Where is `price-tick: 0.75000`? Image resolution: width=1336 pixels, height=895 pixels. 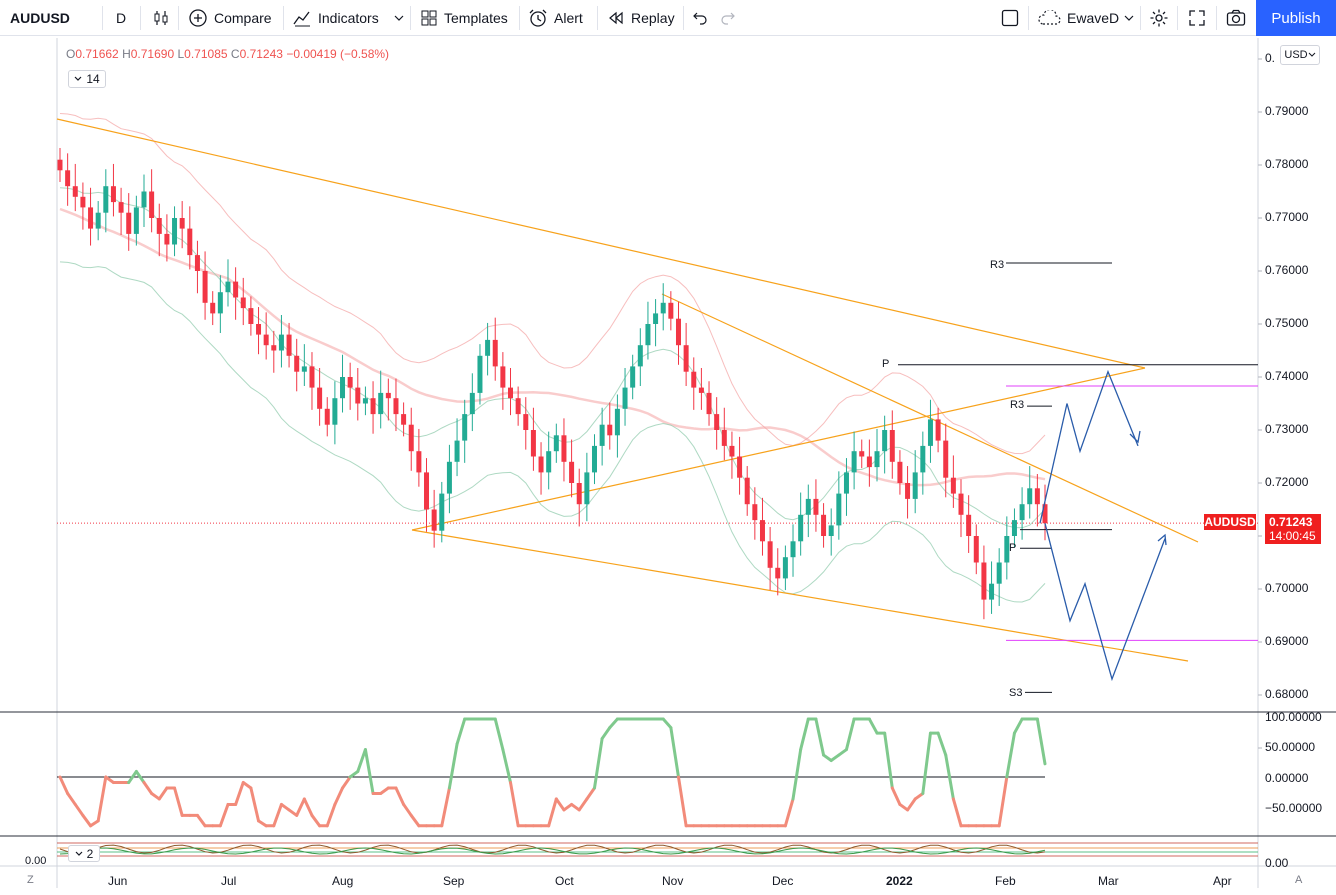 price-tick: 0.75000 is located at coordinates (1287, 323).